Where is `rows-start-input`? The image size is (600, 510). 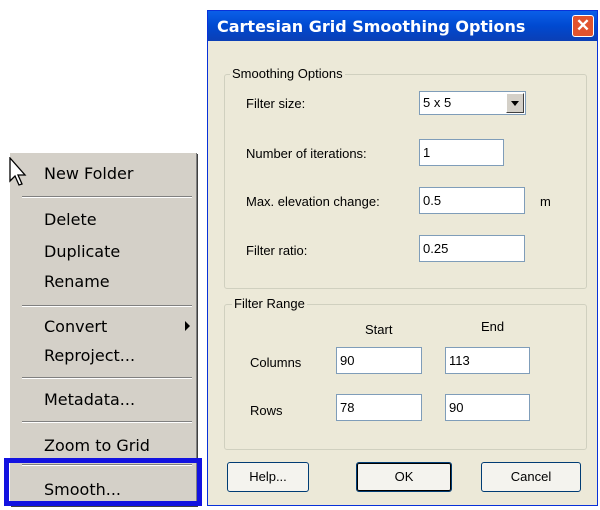
rows-start-input is located at coordinates (379, 407).